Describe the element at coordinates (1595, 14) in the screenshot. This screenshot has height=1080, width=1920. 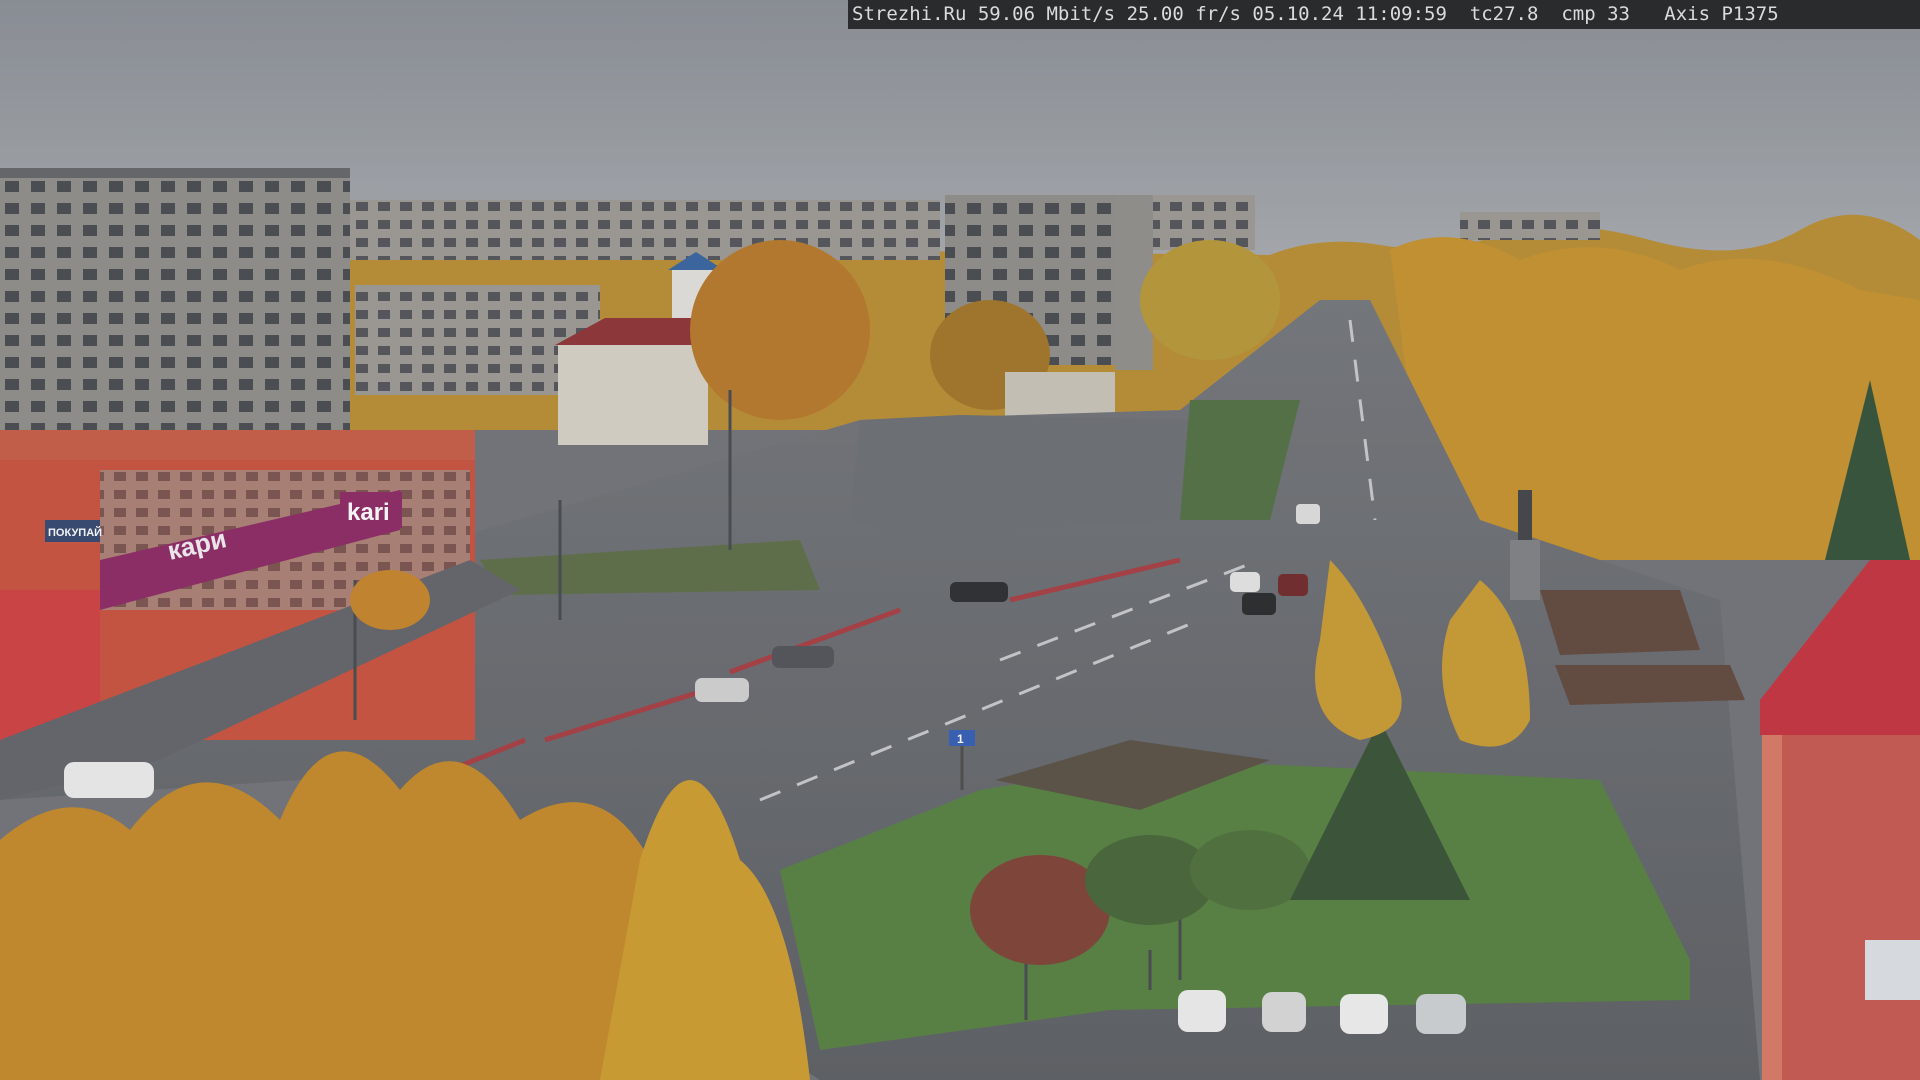
I see `overlay-cmp: cmp 33` at that location.